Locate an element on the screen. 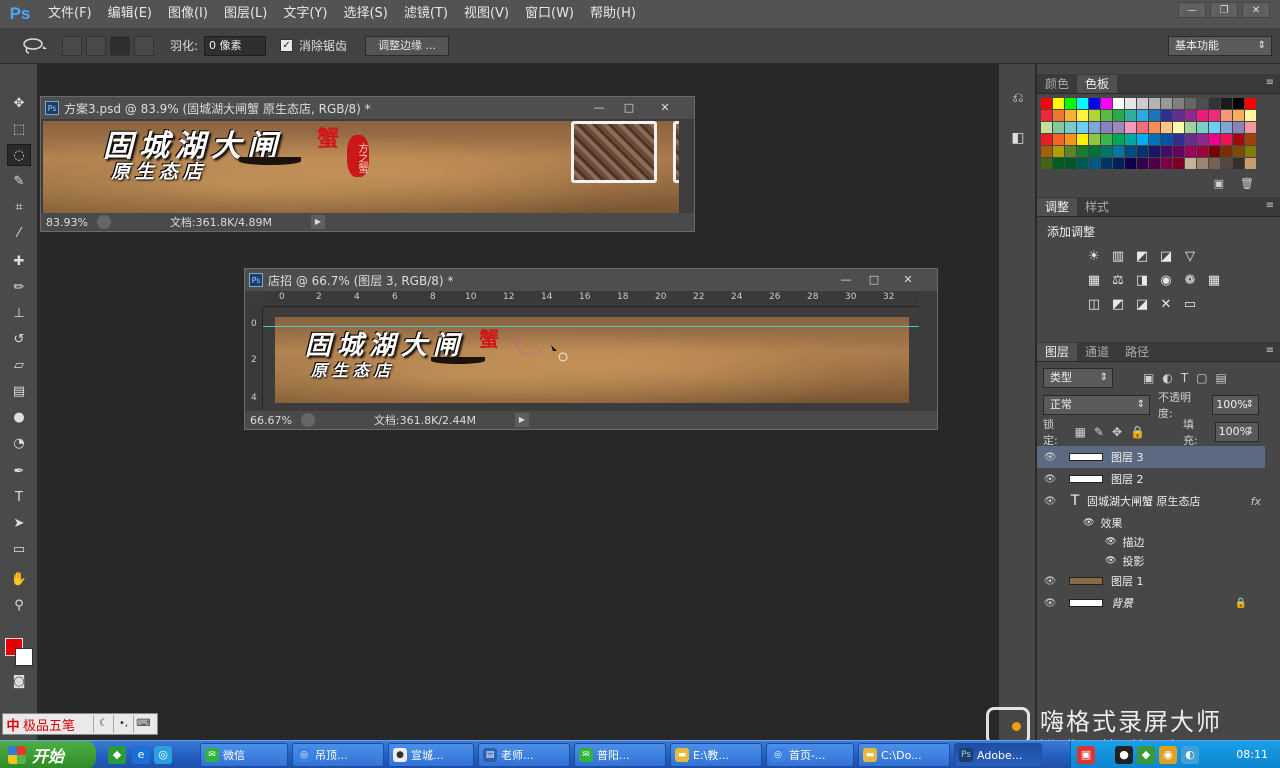 The image size is (1280, 768). vertical-ruler: 0 2 4 is located at coordinates (255, 358).